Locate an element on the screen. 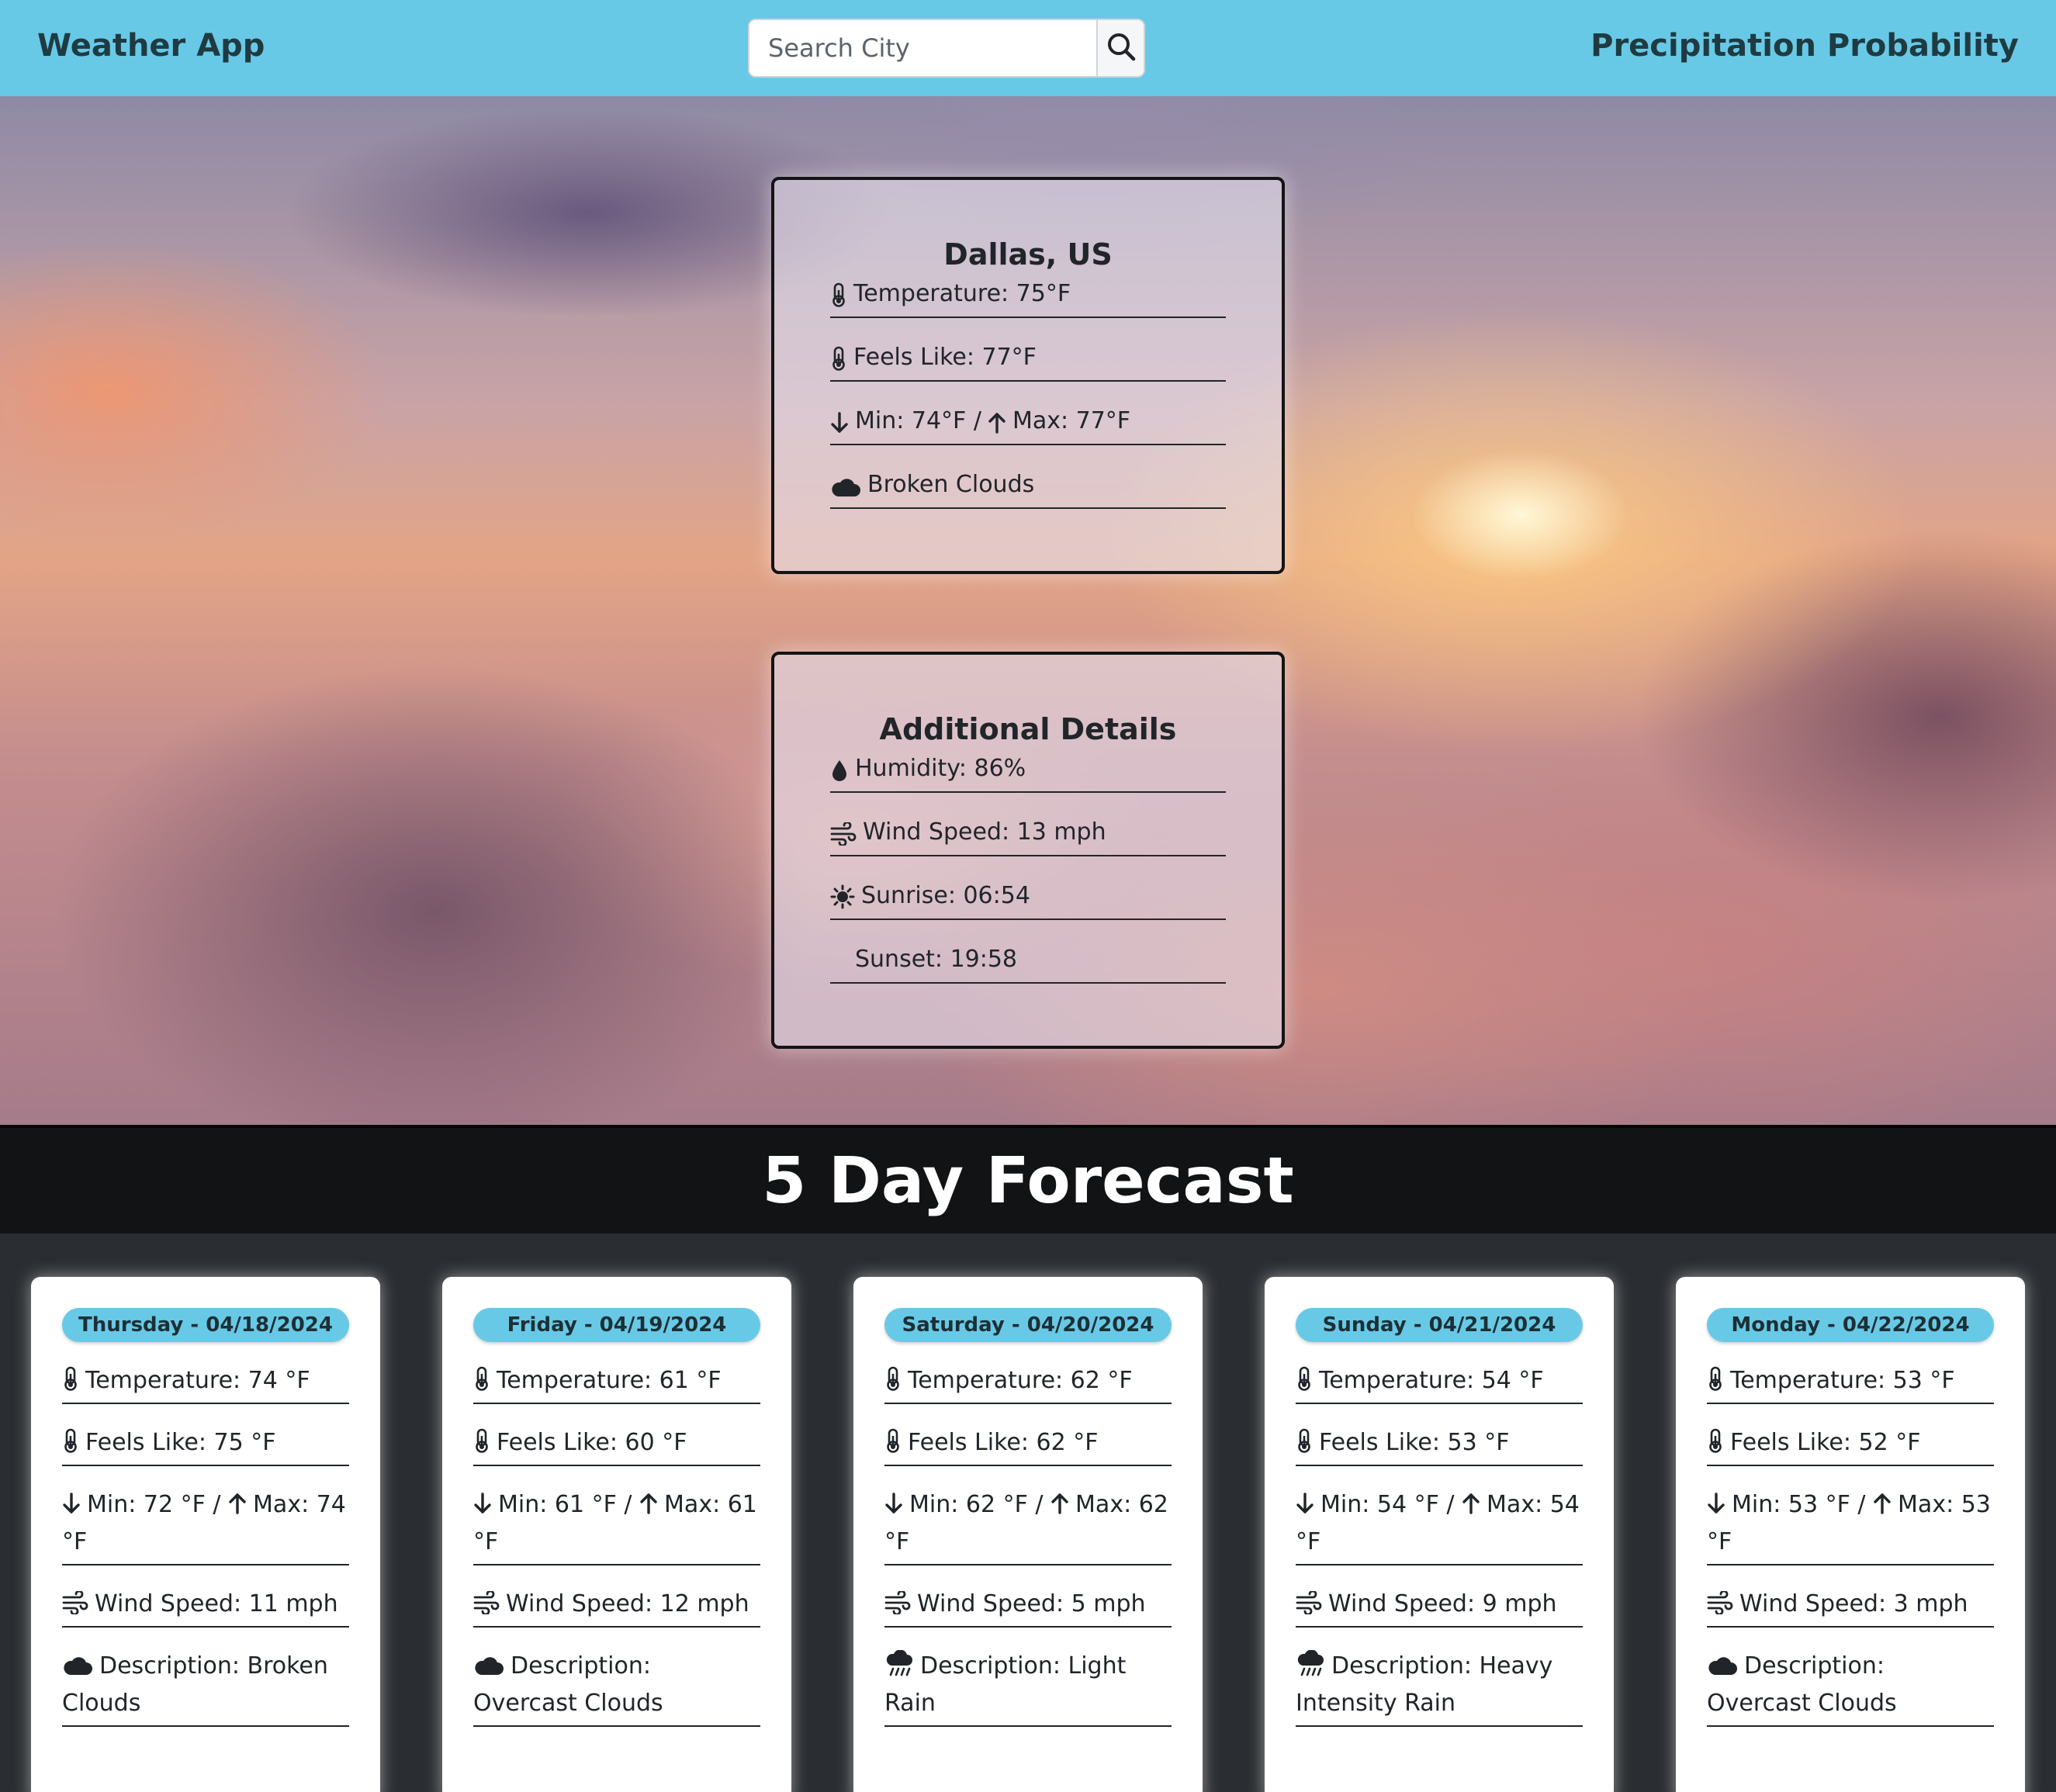  moon-icon is located at coordinates (840, 961).